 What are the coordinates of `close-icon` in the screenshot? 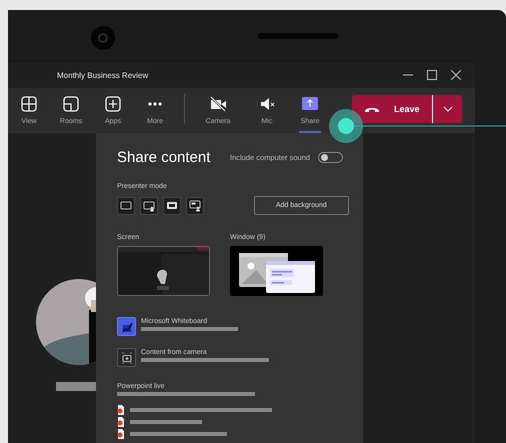 It's located at (456, 75).